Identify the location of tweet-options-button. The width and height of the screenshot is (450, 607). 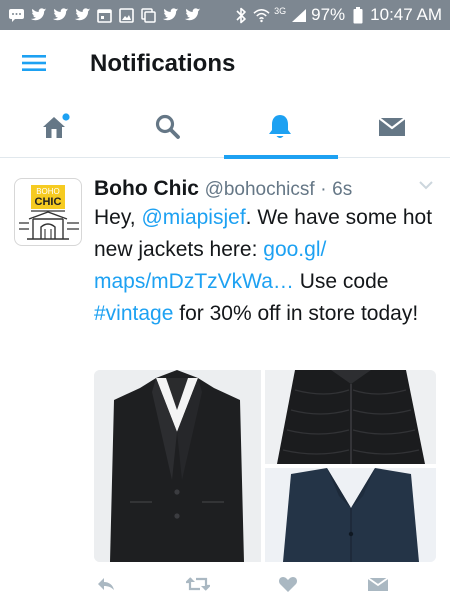
(426, 185).